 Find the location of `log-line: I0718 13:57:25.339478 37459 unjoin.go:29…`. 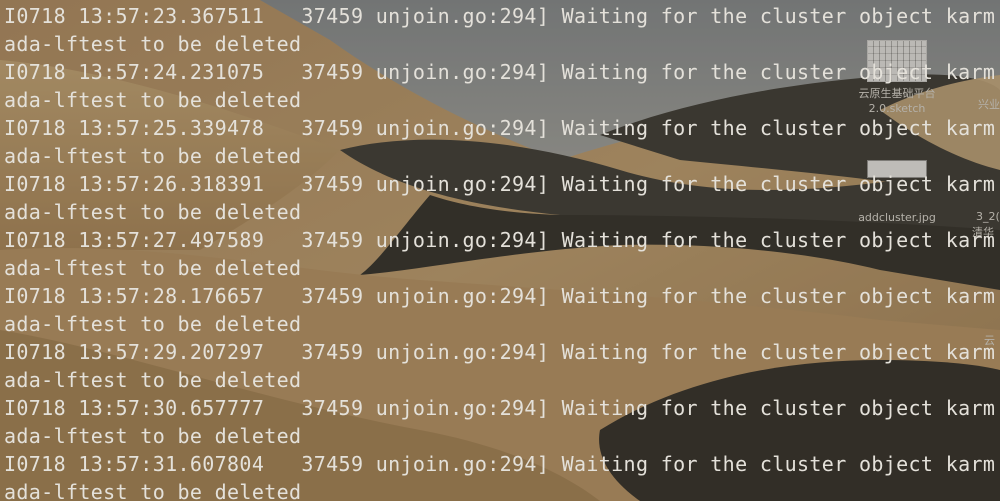

log-line: I0718 13:57:25.339478 37459 unjoin.go:29… is located at coordinates (500, 128).